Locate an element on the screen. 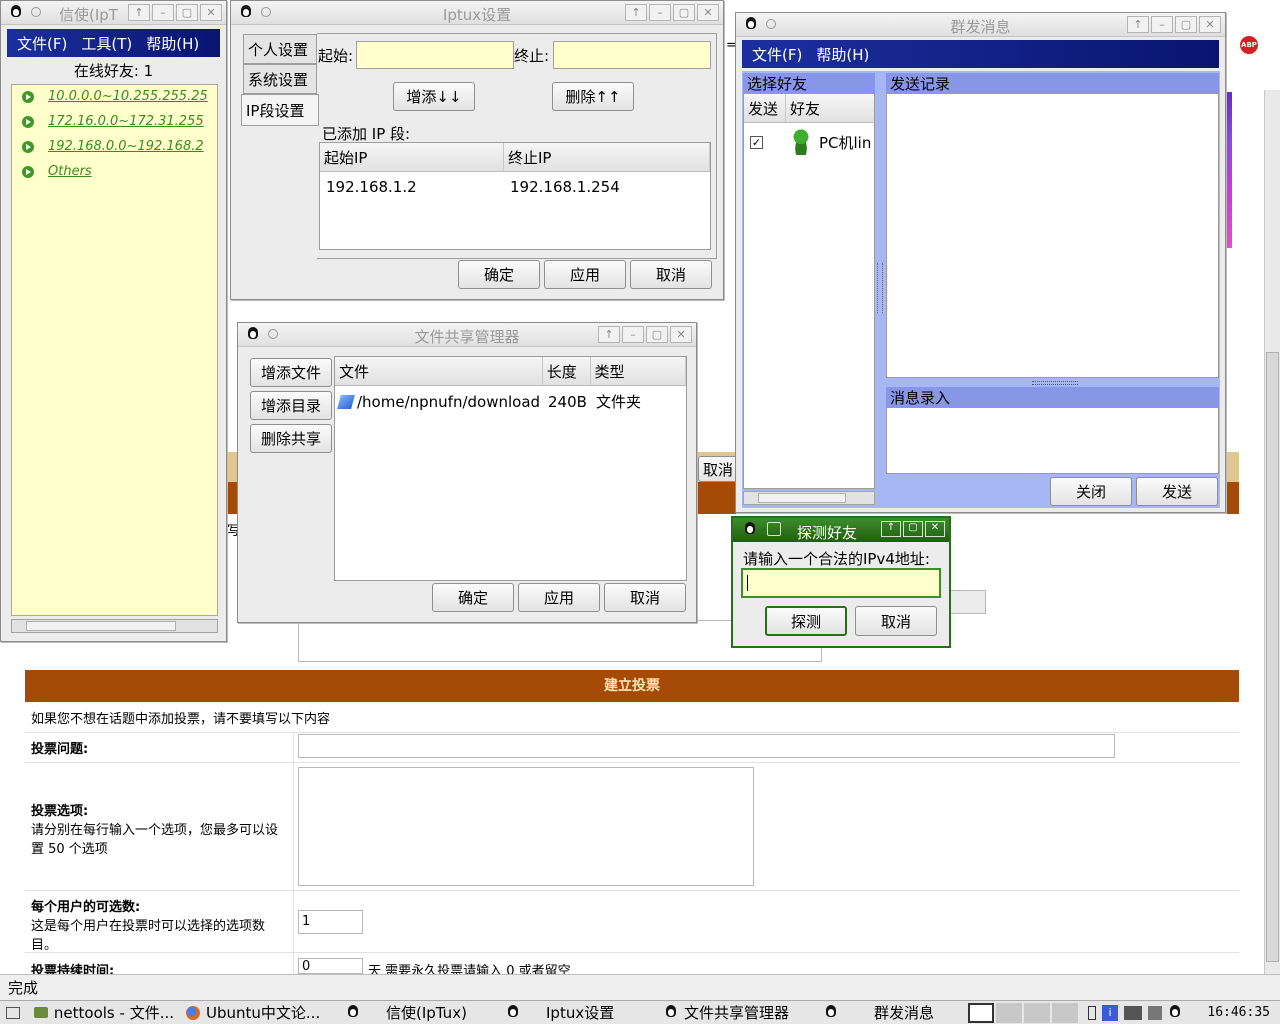  menu-tools: 工具(T) is located at coordinates (106, 43).